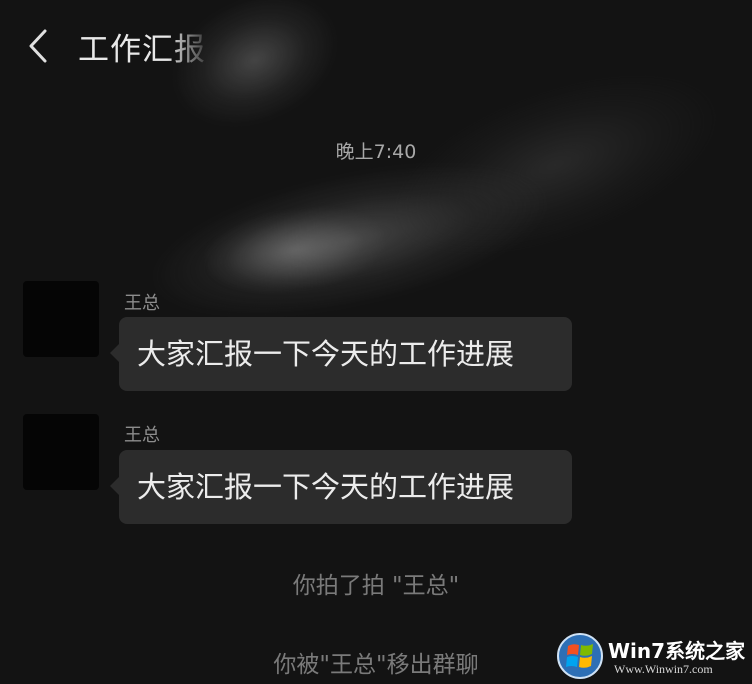  Describe the element at coordinates (376, 152) in the screenshot. I see `message-timestamp: 晚上7:40` at that location.